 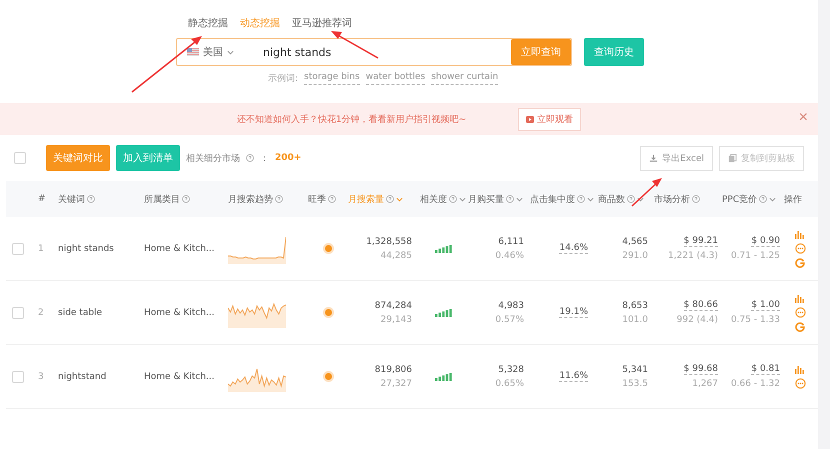 I want to click on select-all-checkbox, so click(x=20, y=158).